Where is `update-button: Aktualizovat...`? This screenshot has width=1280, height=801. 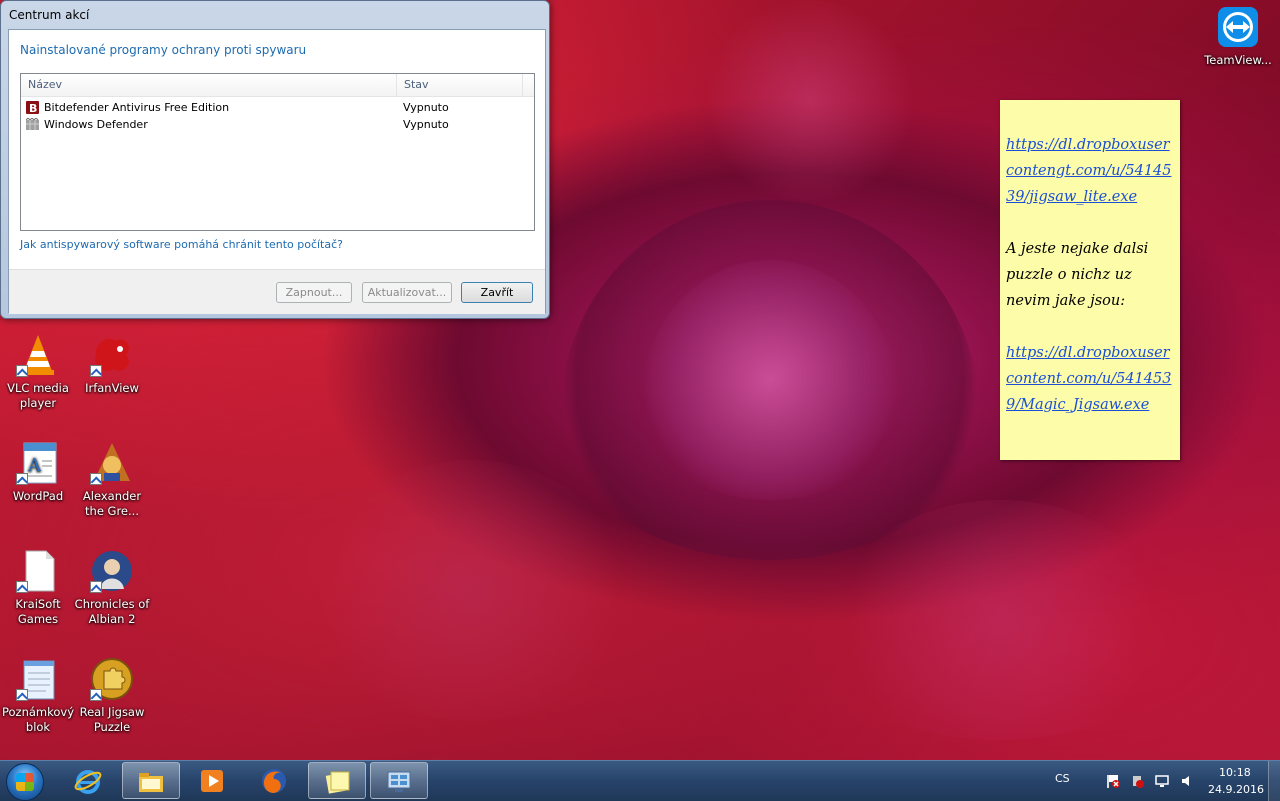
update-button: Aktualizovat... is located at coordinates (407, 292).